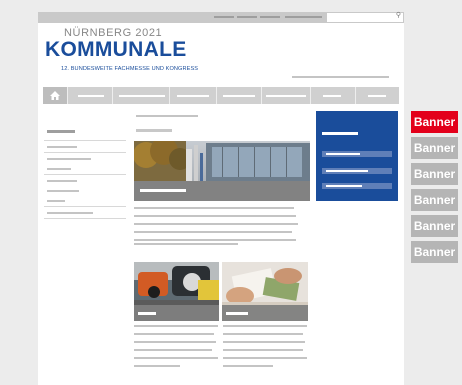 This screenshot has height=385, width=462. Describe the element at coordinates (222, 191) in the screenshot. I see `hero-caption` at that location.